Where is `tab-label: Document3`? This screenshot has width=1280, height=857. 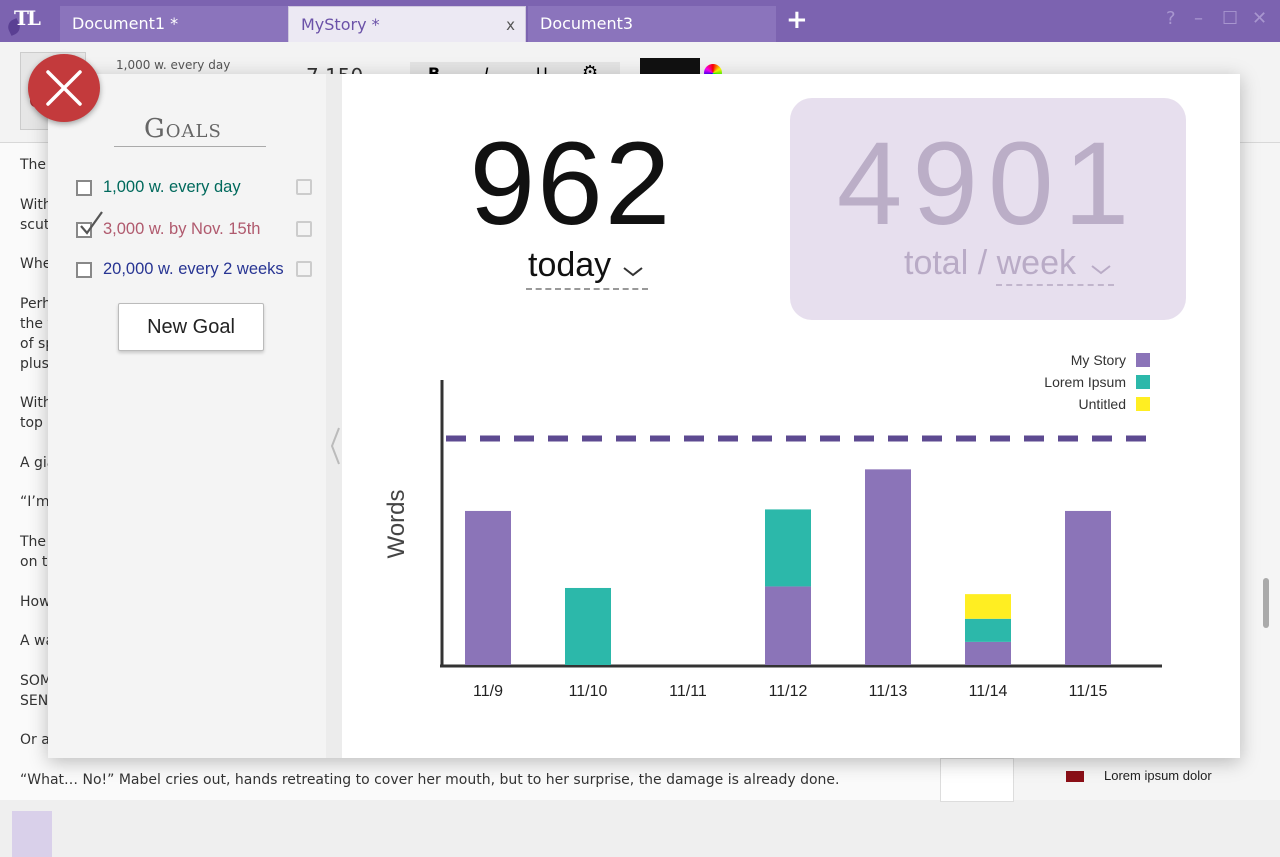
tab-label: Document3 is located at coordinates (587, 23).